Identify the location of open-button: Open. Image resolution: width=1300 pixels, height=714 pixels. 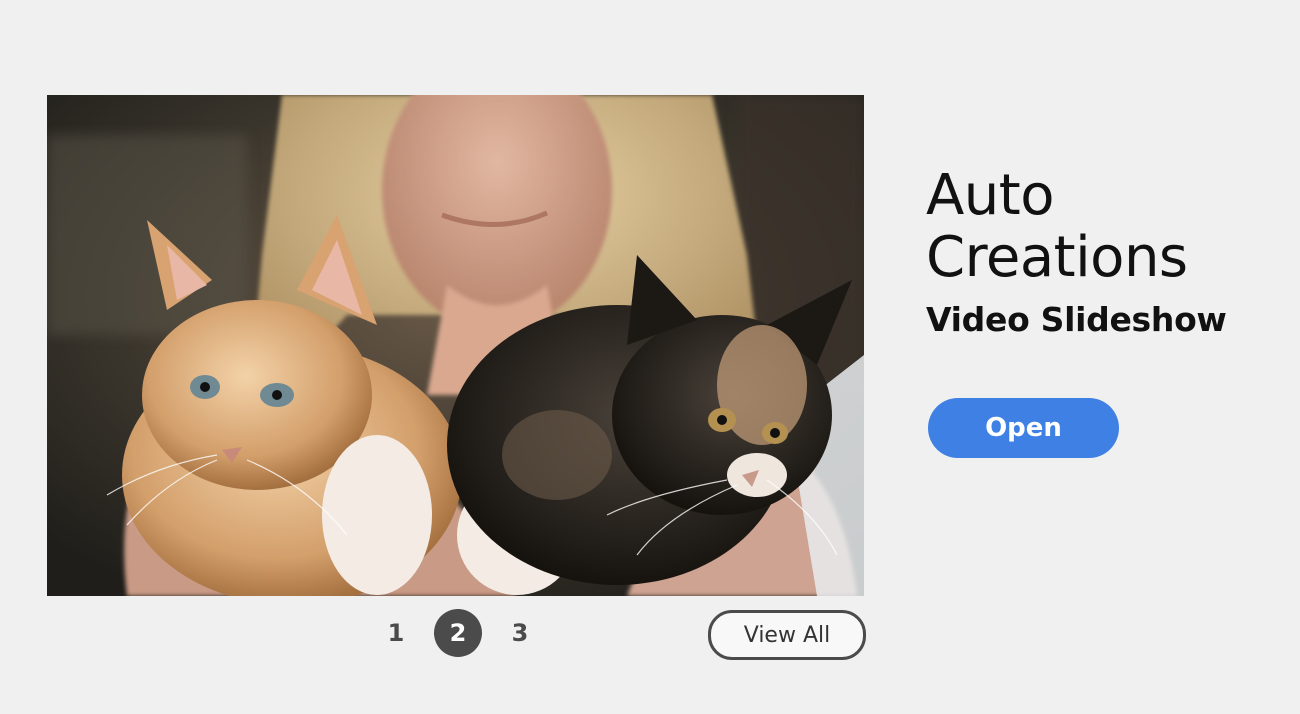
(1023, 428).